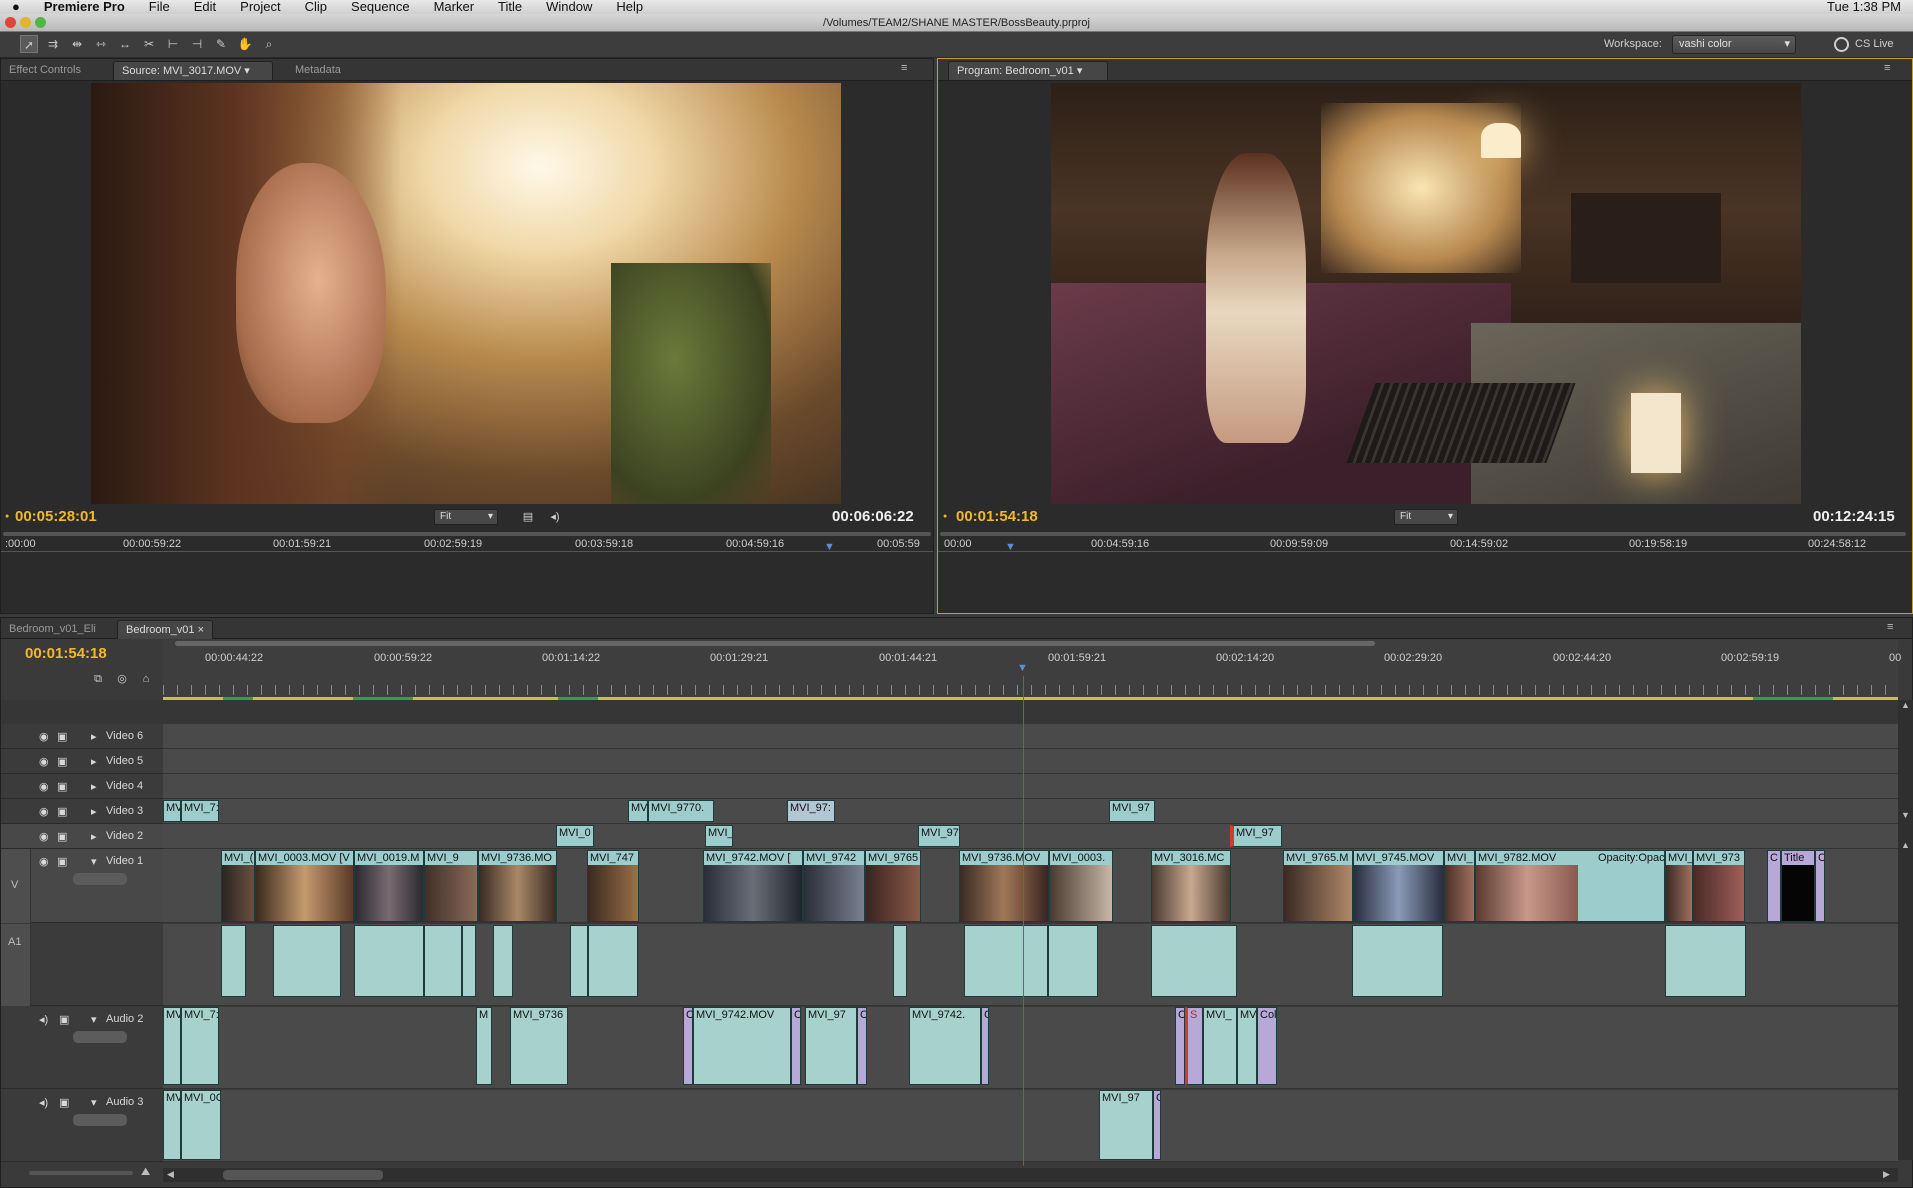 The height and width of the screenshot is (1188, 1913). I want to click on menu-file: File, so click(159, 7).